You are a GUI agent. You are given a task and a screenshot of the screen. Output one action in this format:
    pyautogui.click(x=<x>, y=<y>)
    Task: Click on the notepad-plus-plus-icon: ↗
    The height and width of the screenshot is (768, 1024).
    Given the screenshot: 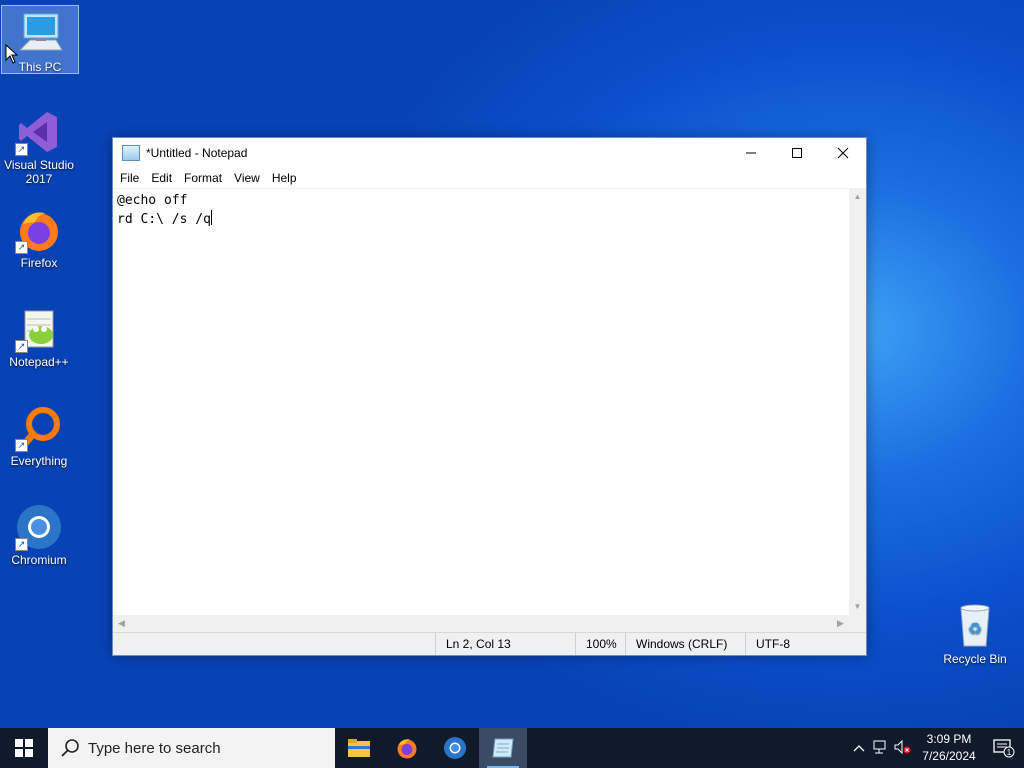 What is the action you would take?
    pyautogui.click(x=39, y=329)
    